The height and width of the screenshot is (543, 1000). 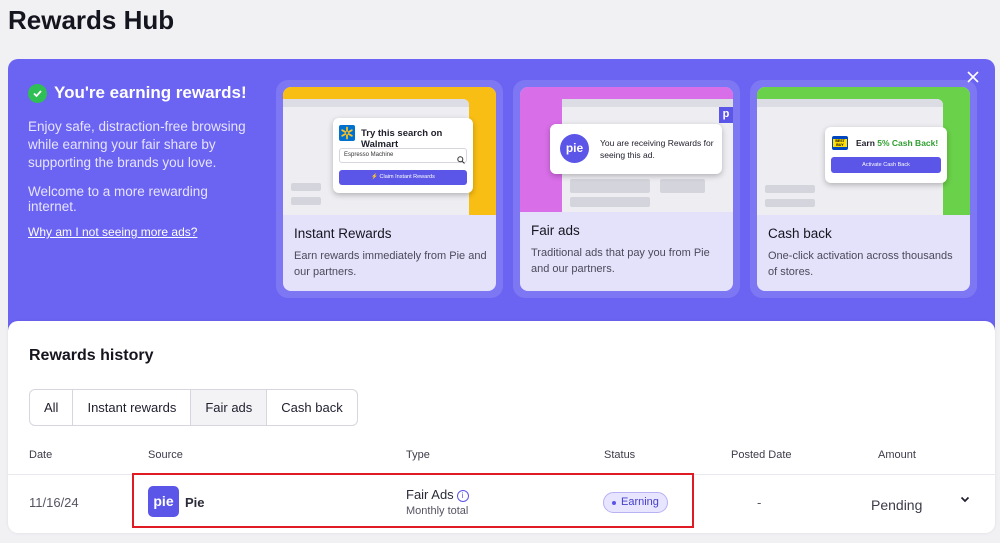 What do you see at coordinates (761, 455) in the screenshot?
I see `column-header-posted-date: Posted Date` at bounding box center [761, 455].